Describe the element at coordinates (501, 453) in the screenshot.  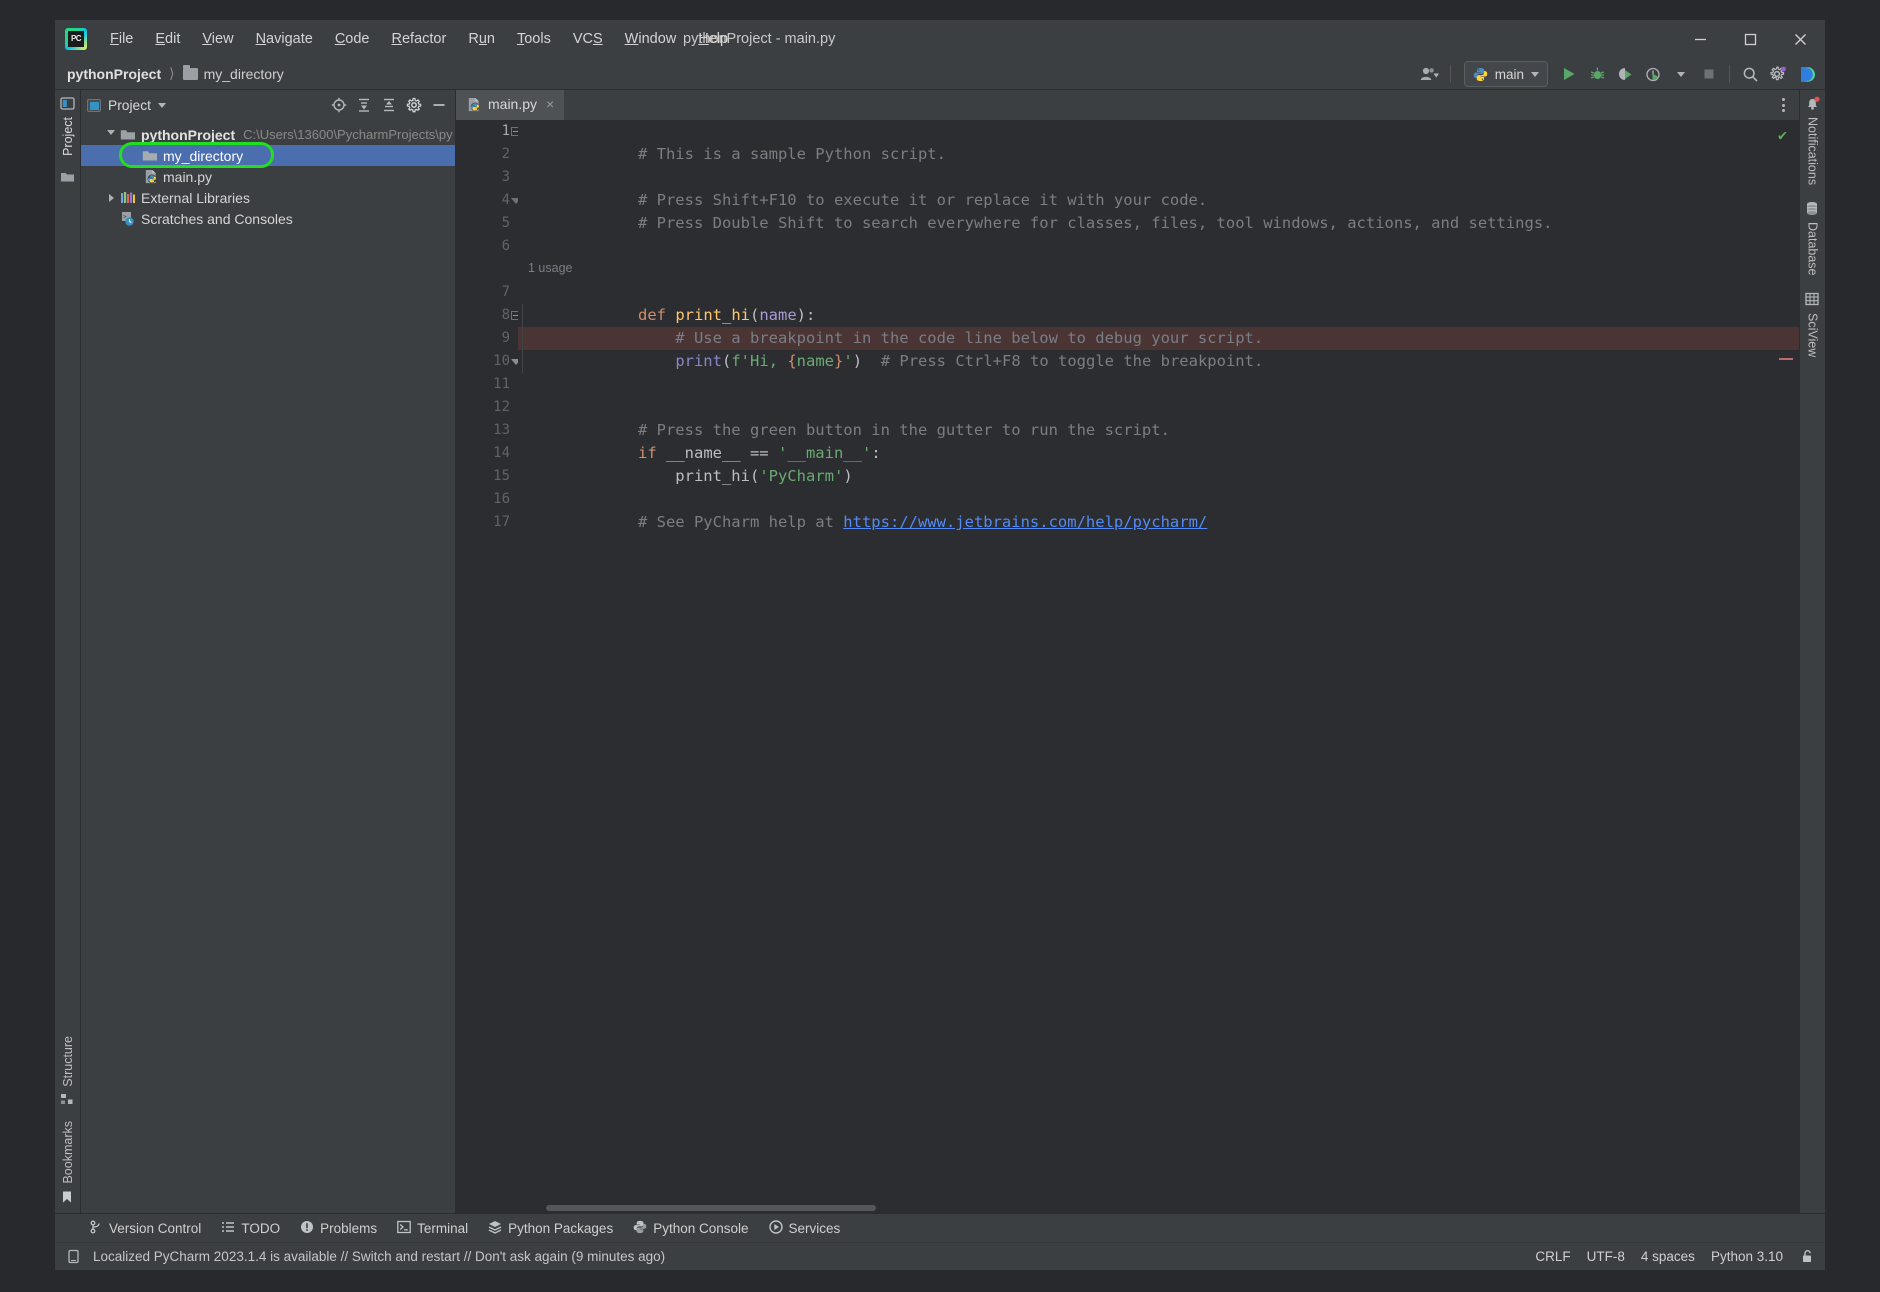
I see `line-number: 14` at that location.